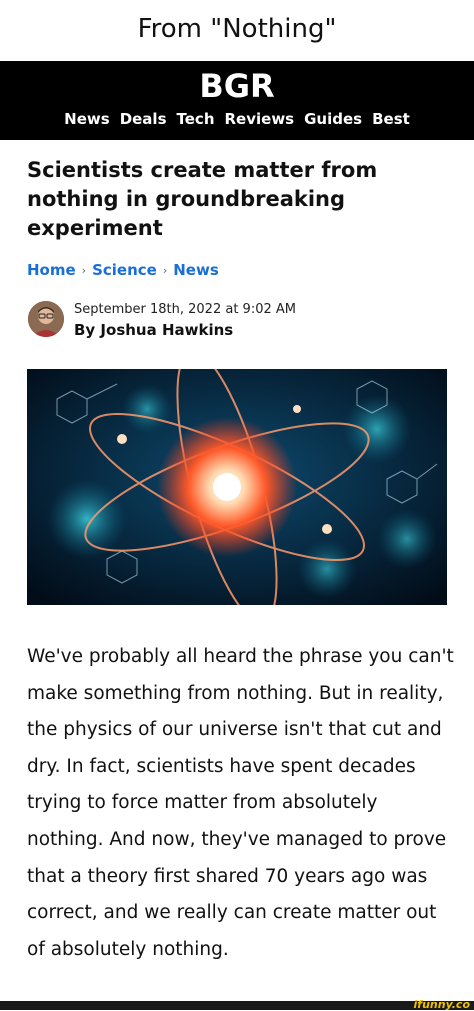 The width and height of the screenshot is (474, 1011). What do you see at coordinates (196, 119) in the screenshot?
I see `nav-tech: Tech` at bounding box center [196, 119].